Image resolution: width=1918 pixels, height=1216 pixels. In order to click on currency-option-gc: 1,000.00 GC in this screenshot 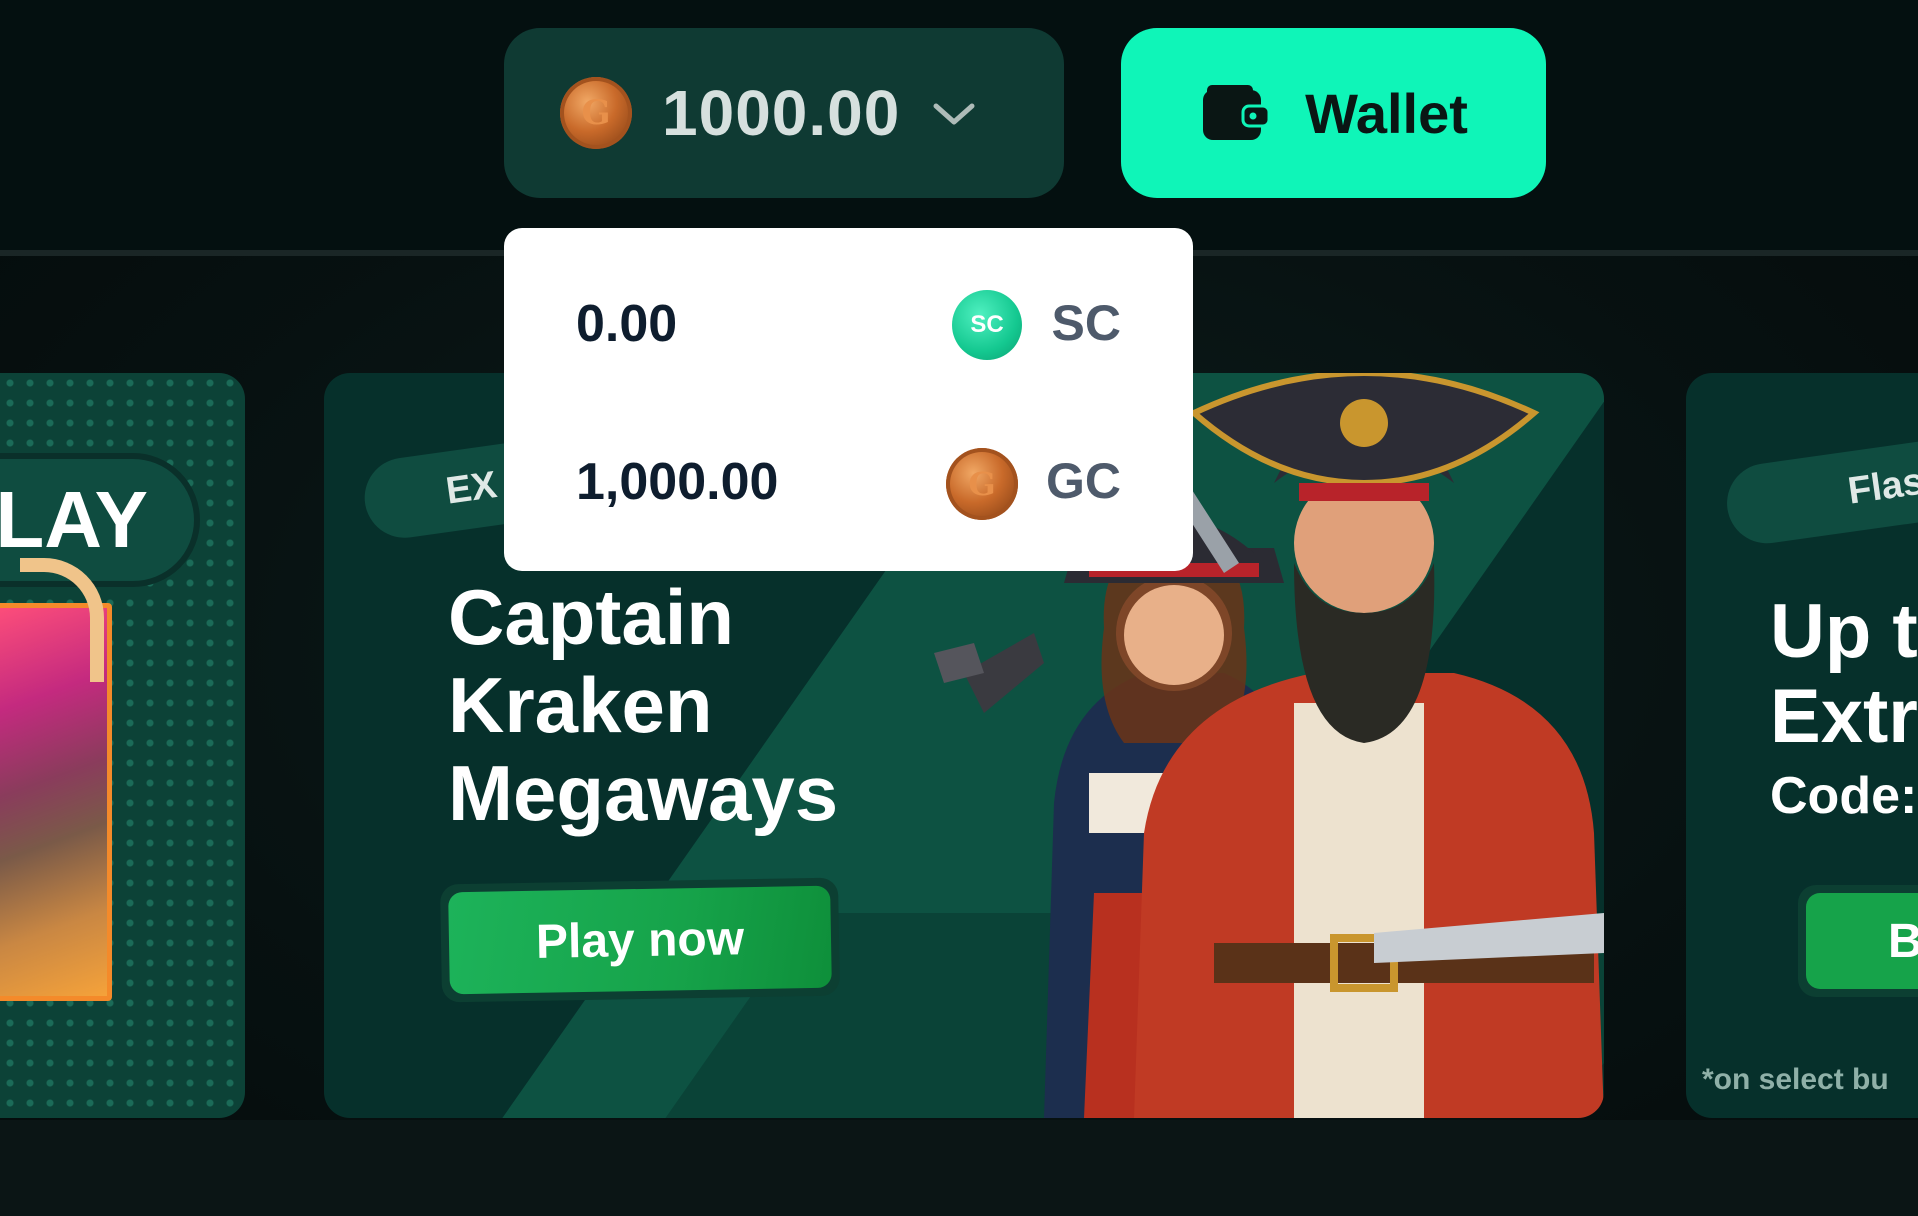, I will do `click(848, 481)`.